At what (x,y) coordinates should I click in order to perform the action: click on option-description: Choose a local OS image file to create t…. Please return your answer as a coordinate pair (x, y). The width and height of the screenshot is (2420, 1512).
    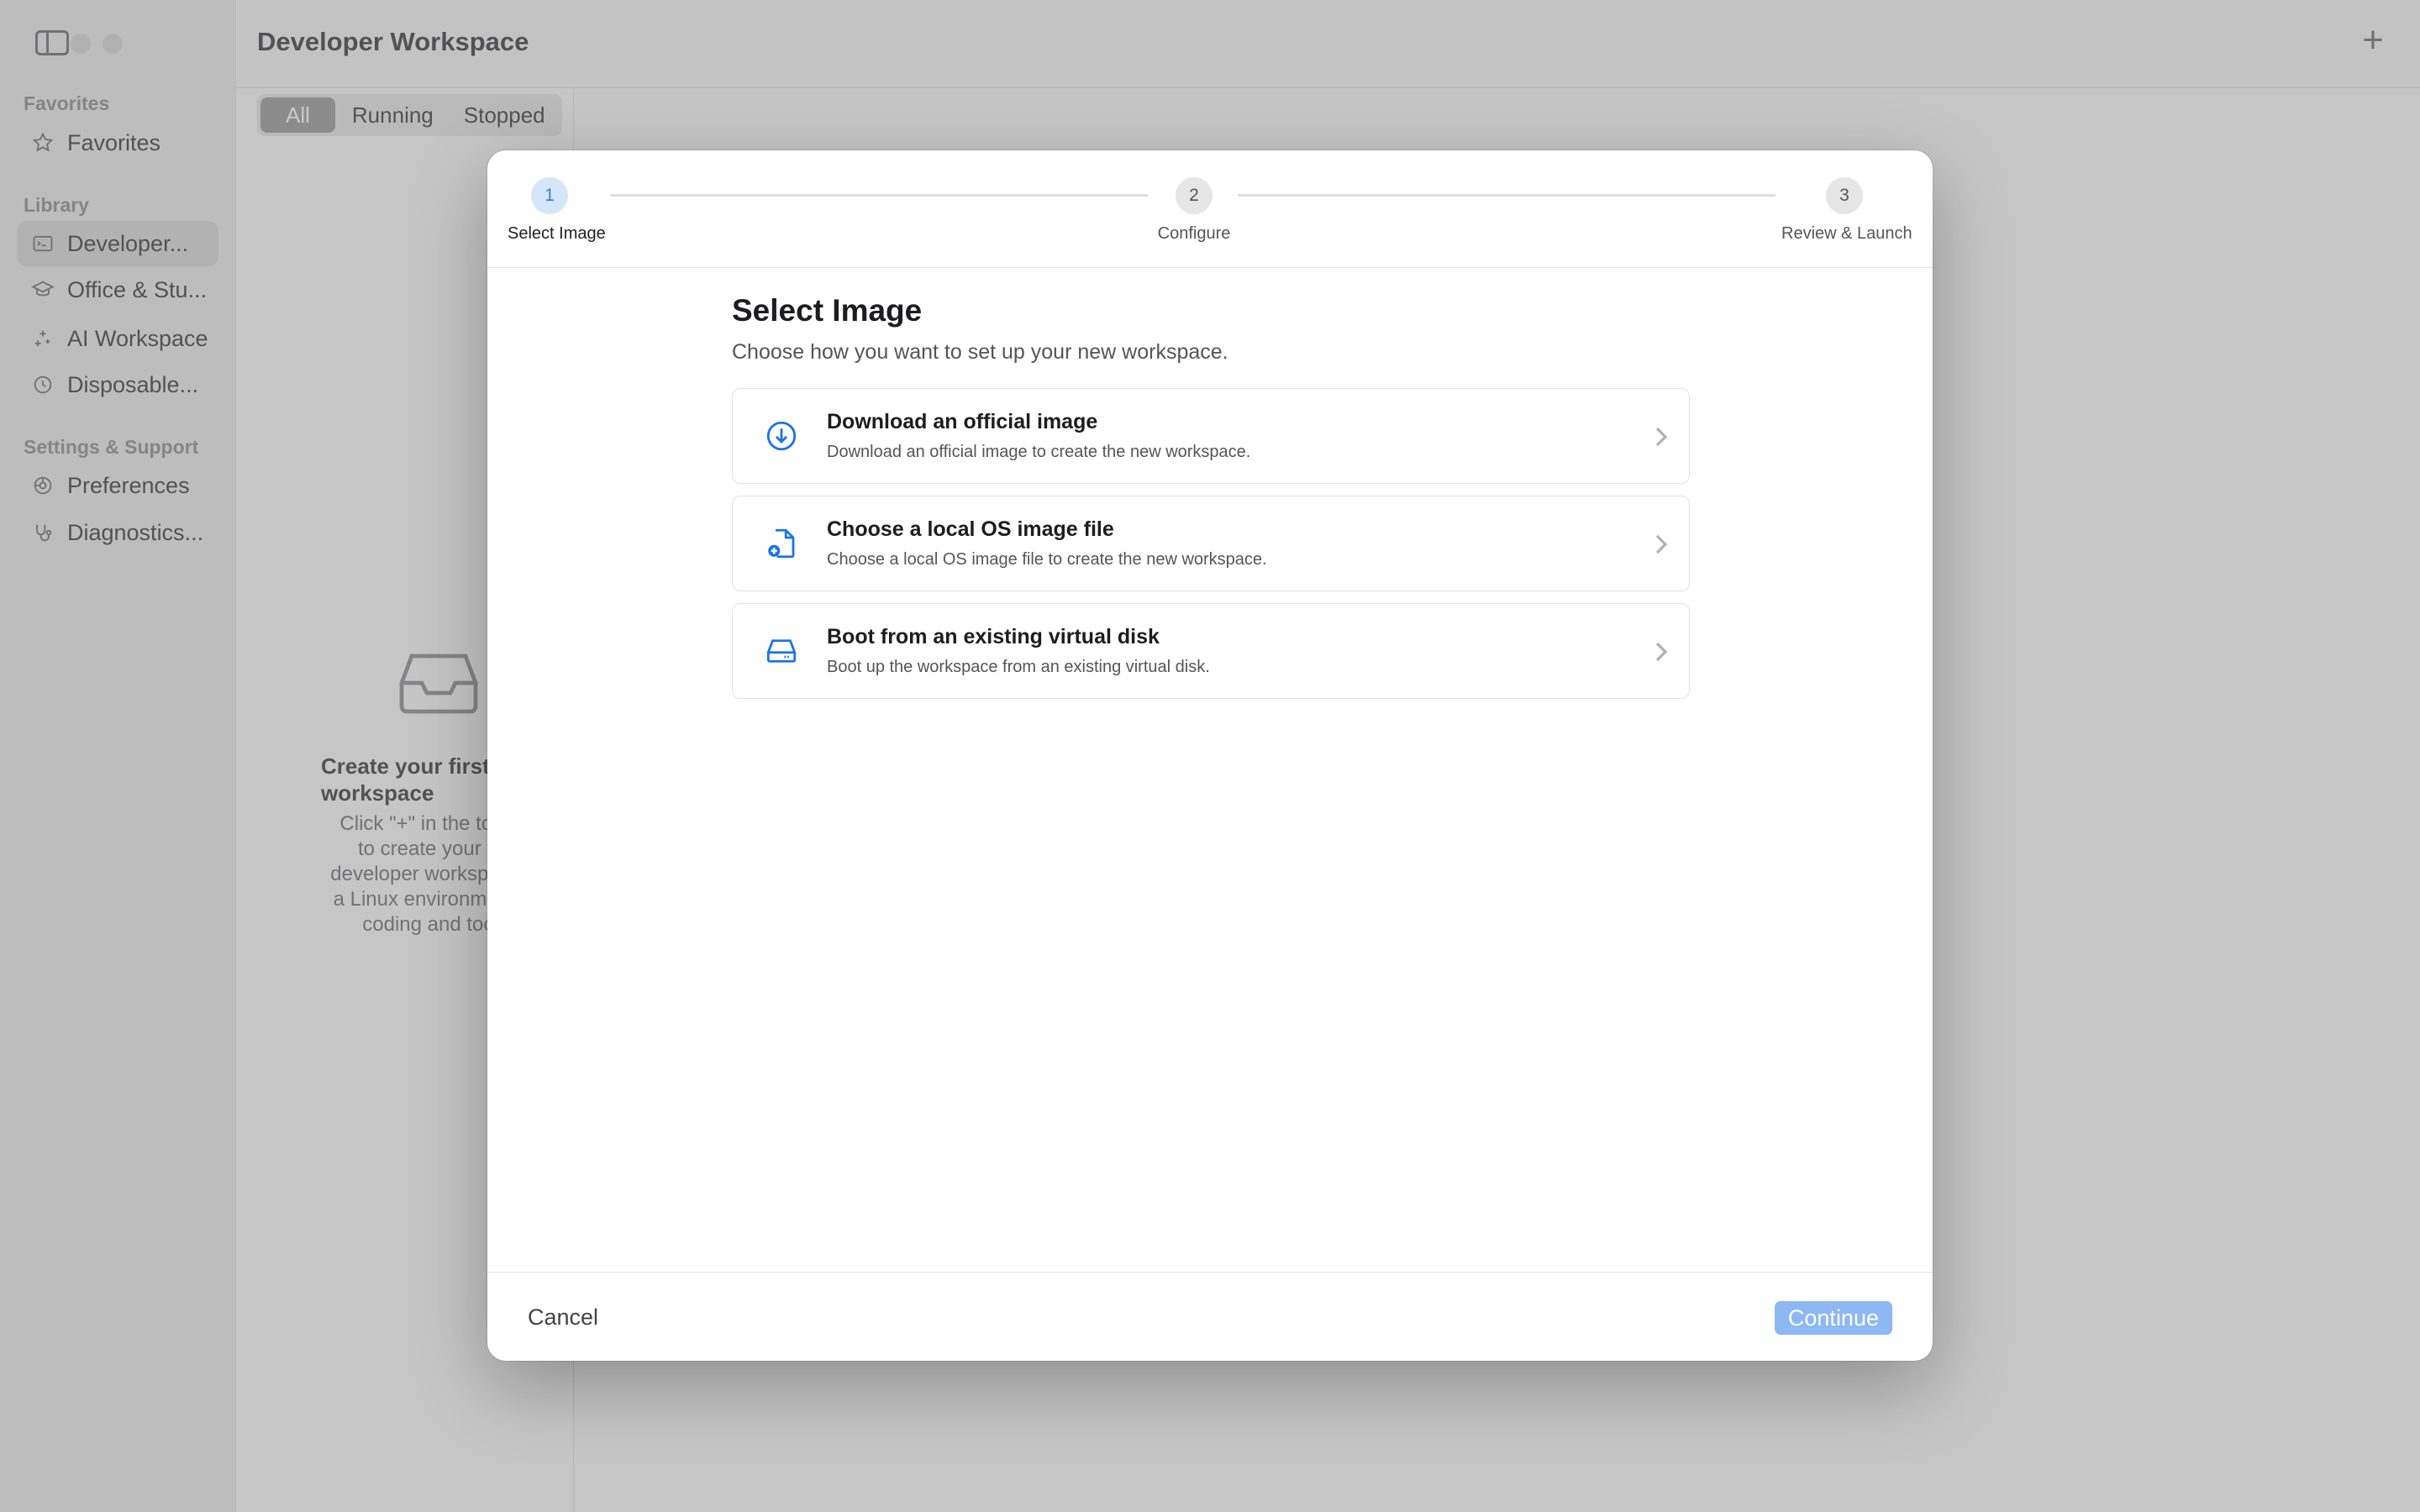
    Looking at the image, I should click on (1047, 559).